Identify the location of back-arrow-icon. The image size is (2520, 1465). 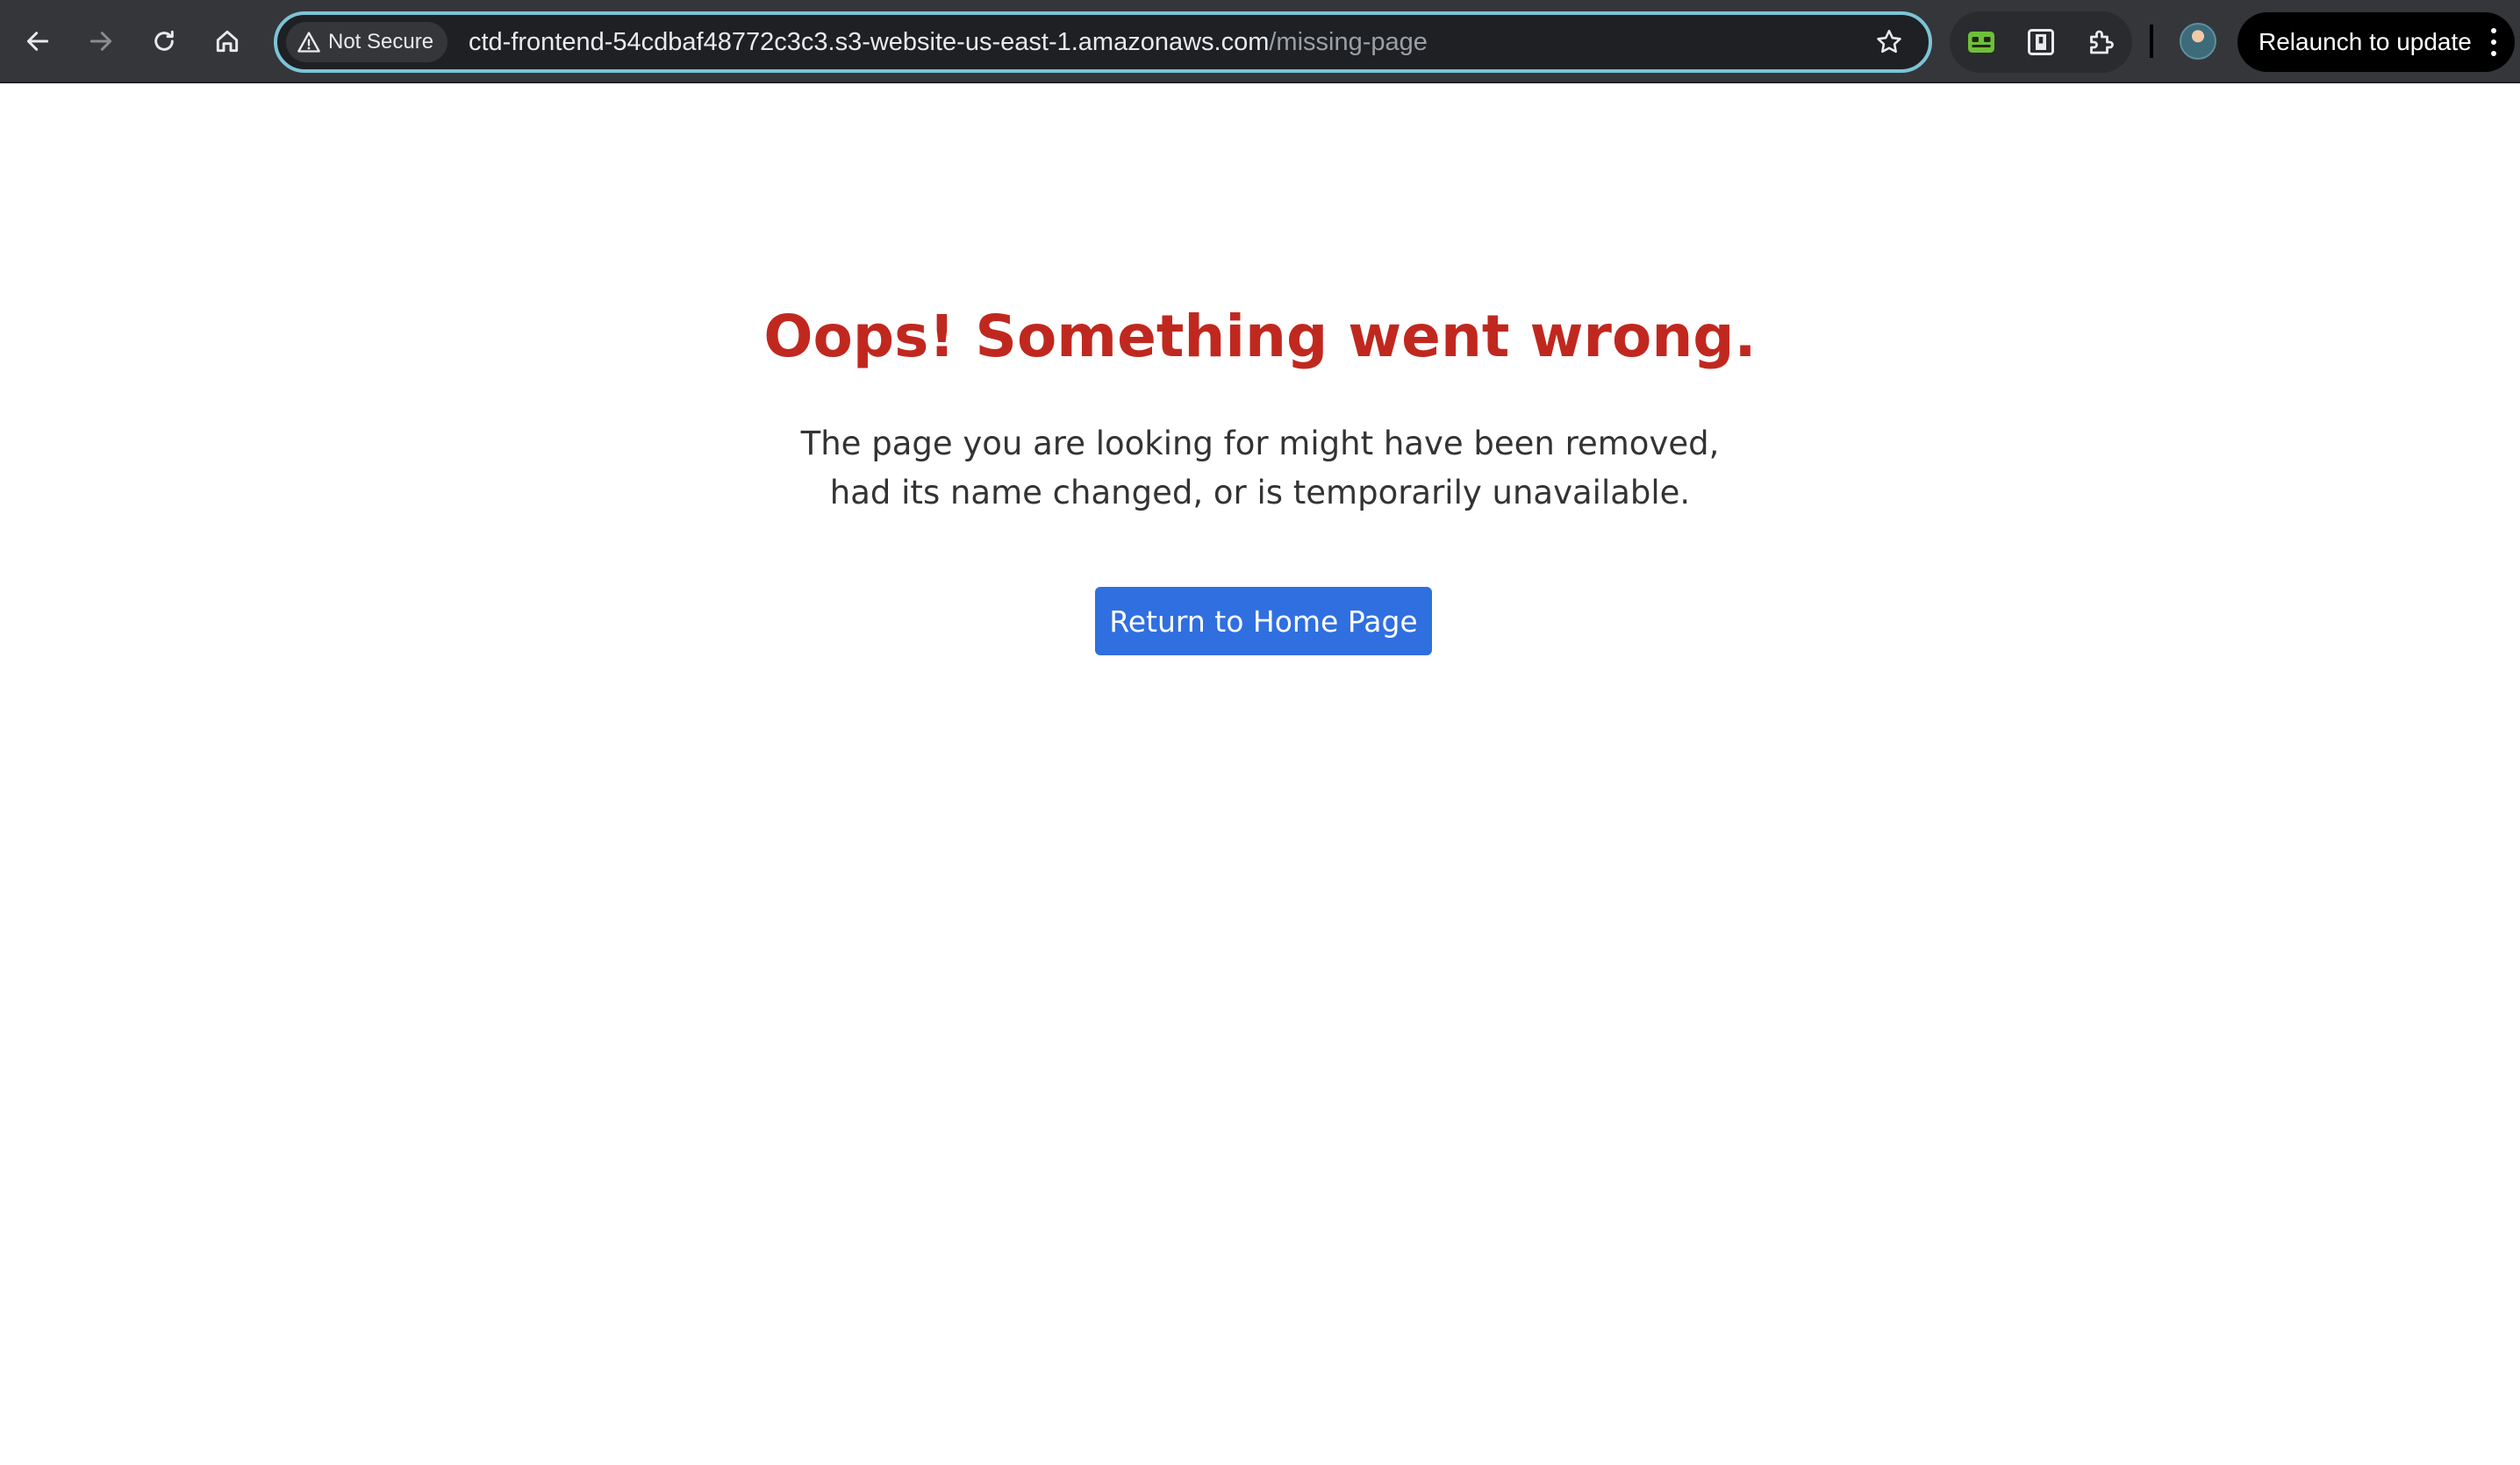
(37, 42).